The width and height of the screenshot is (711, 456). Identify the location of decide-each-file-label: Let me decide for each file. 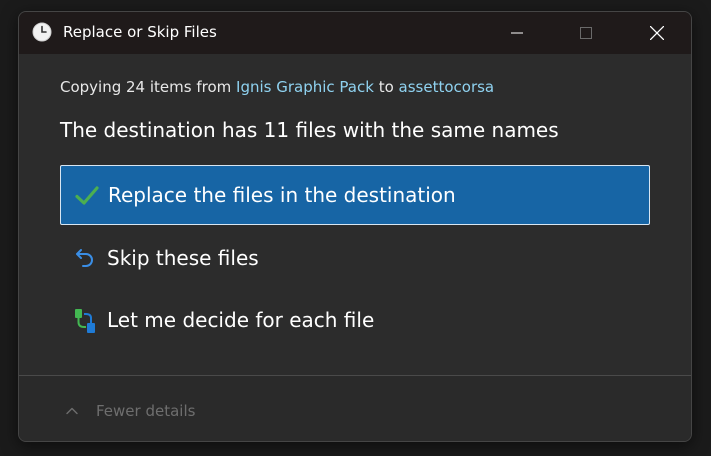
(241, 320).